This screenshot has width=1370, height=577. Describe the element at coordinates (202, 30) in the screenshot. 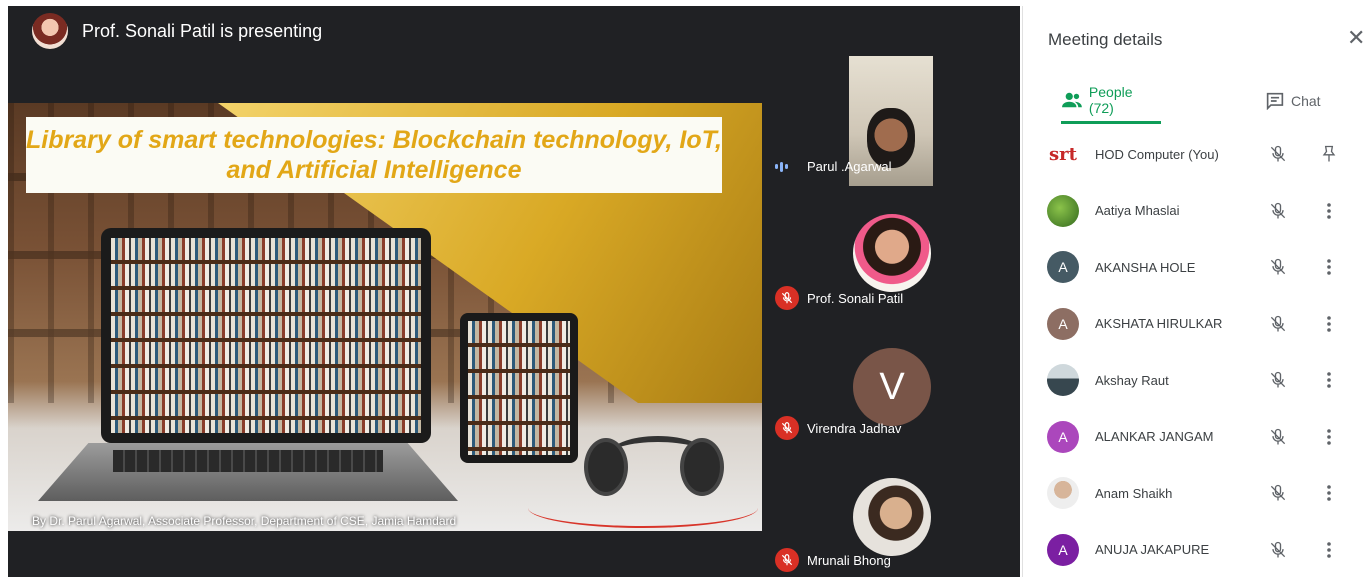

I see `presenter-banner-text: Prof. Sonali Patil is presenting` at that location.